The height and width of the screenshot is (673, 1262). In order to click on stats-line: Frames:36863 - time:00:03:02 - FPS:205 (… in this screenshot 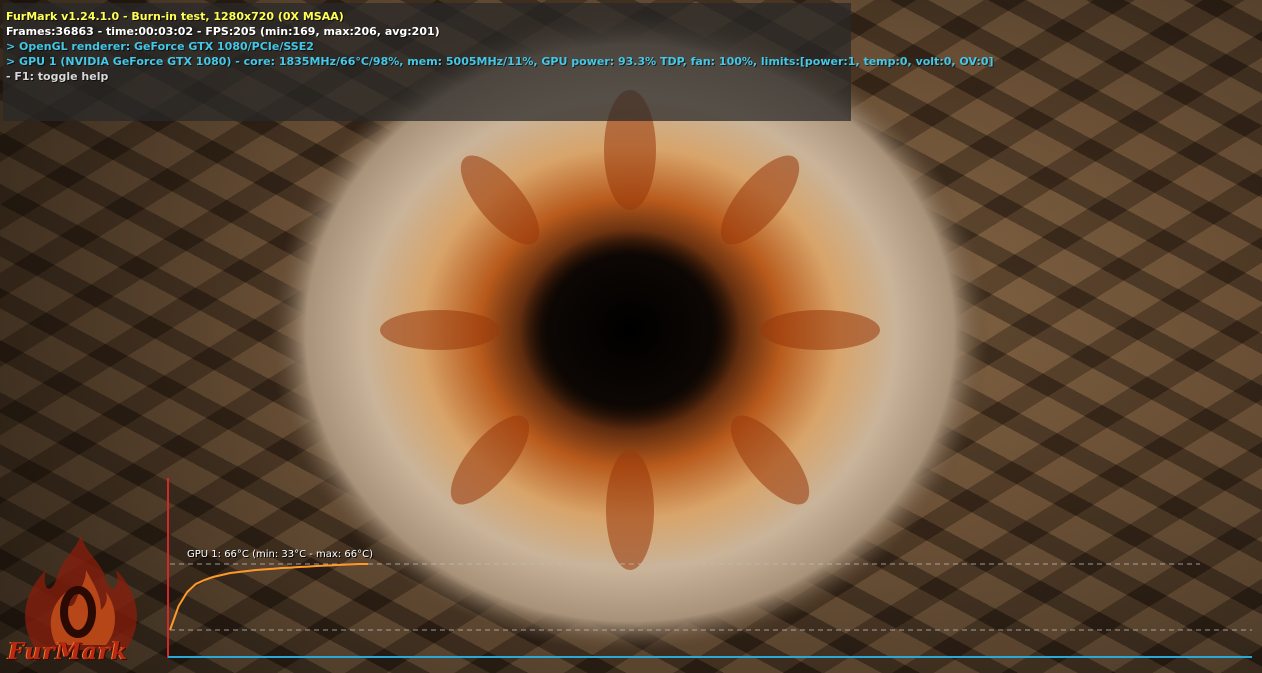, I will do `click(223, 31)`.